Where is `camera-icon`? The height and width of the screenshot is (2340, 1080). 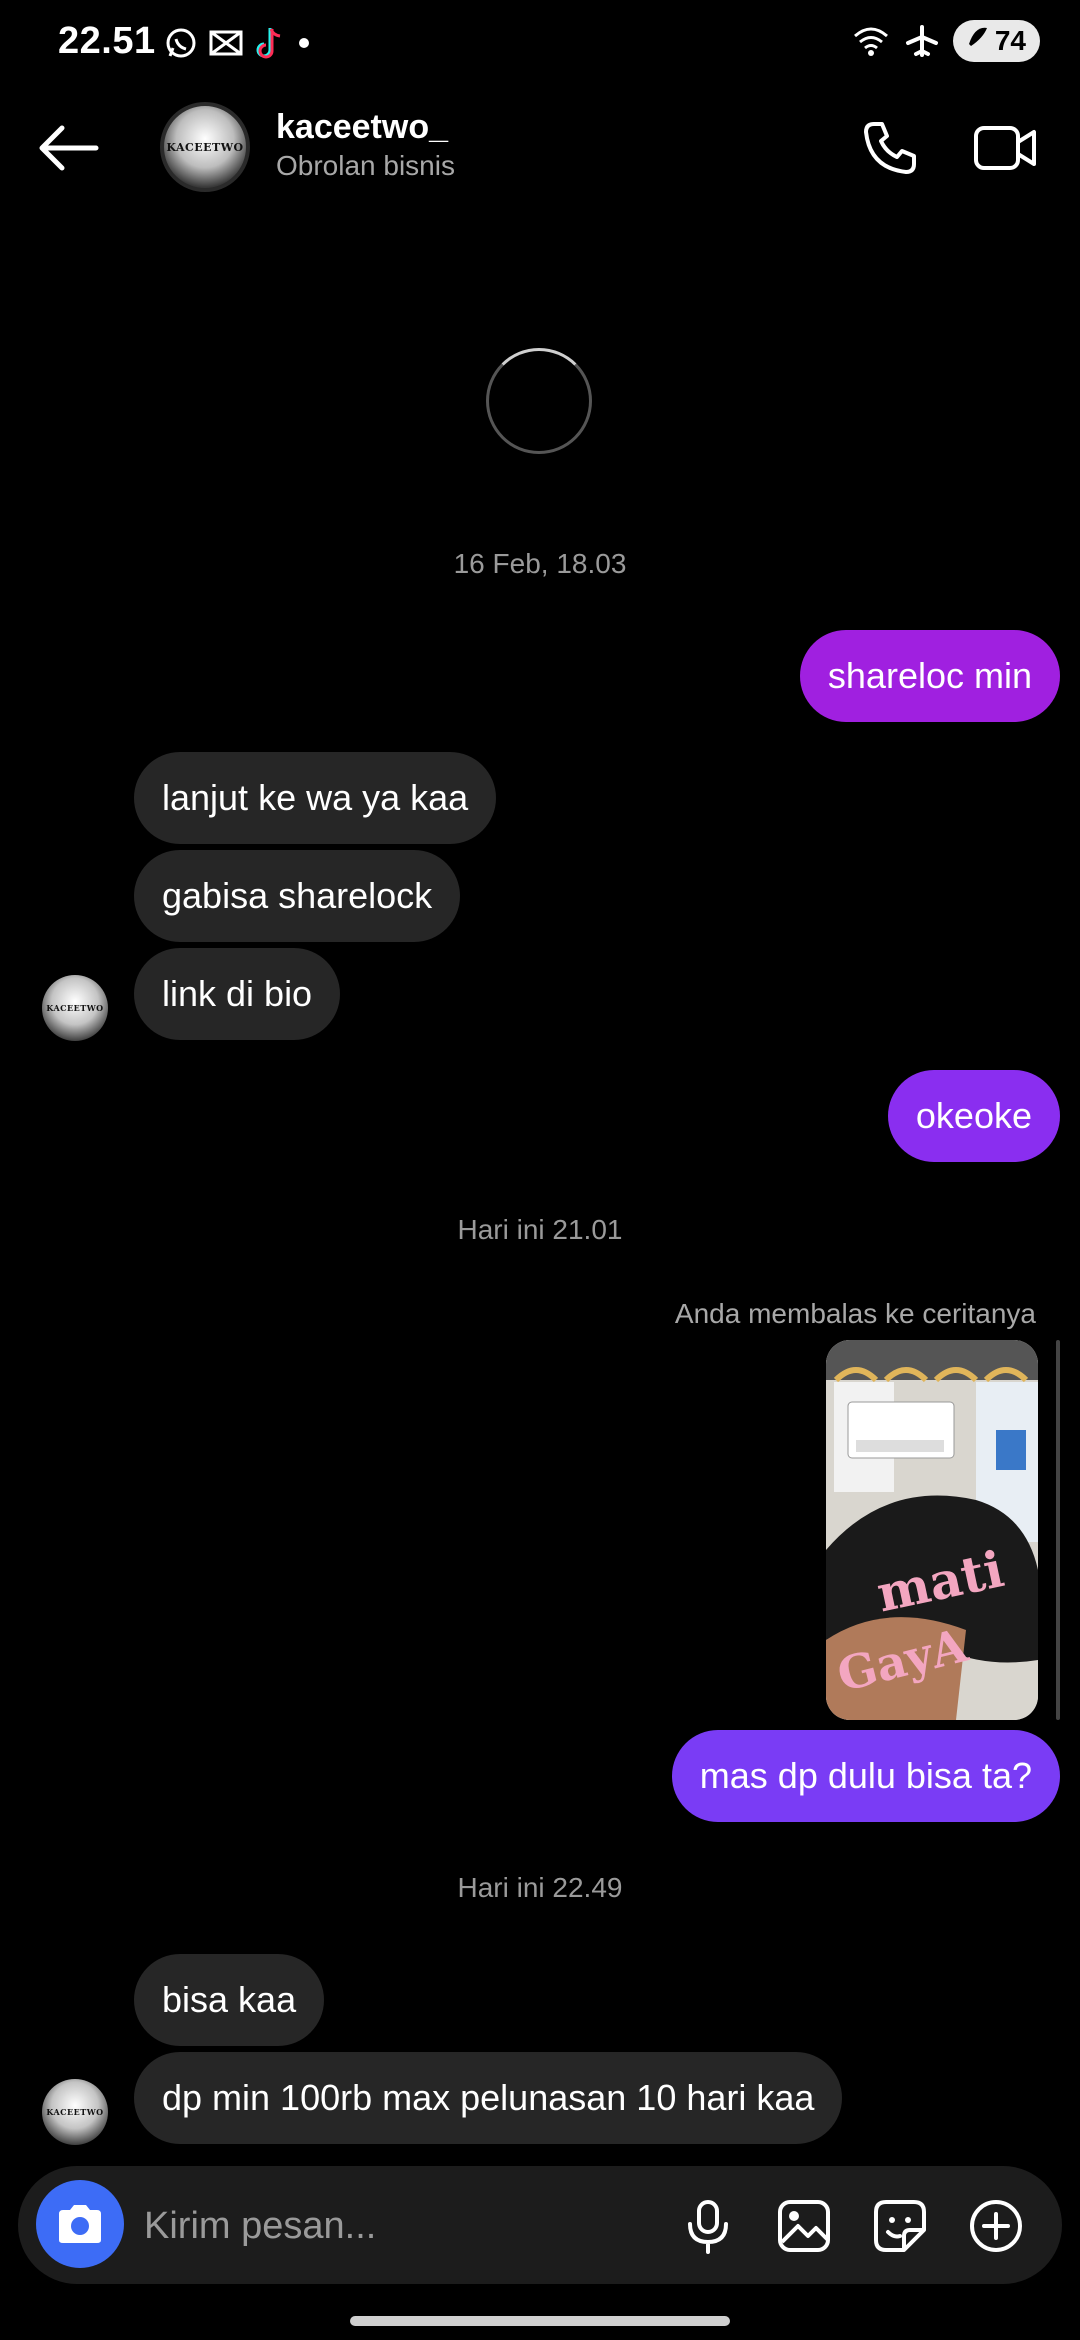
camera-icon is located at coordinates (80, 2224).